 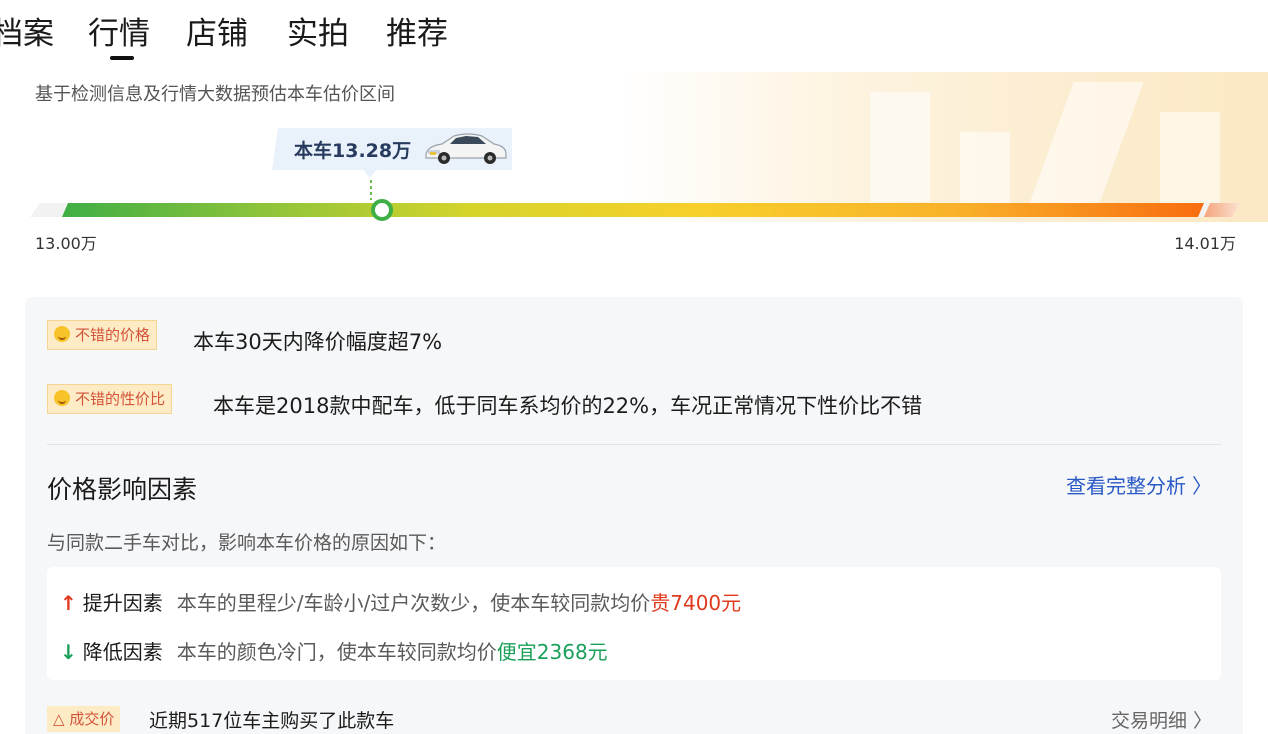 What do you see at coordinates (552, 652) in the screenshot?
I see `fall-factor-value: 便宜2368元` at bounding box center [552, 652].